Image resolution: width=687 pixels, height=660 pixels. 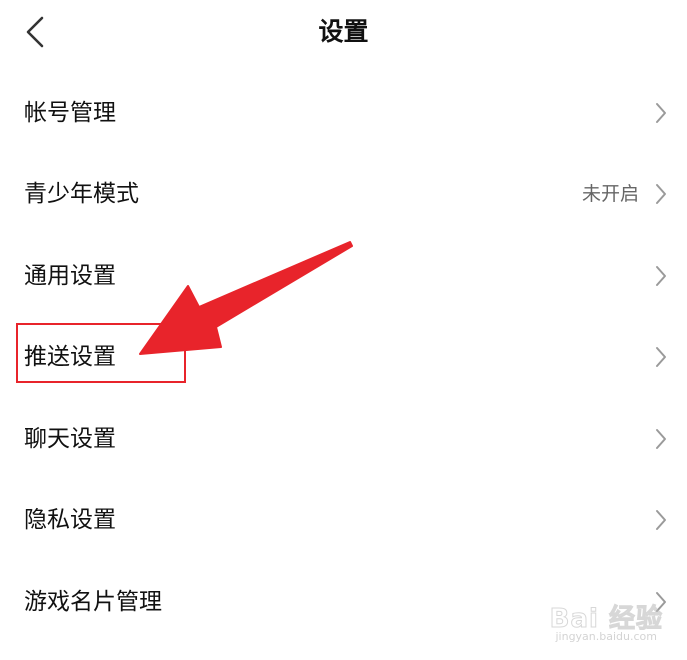 I want to click on settings-item-general: 通用设置, so click(x=343, y=276).